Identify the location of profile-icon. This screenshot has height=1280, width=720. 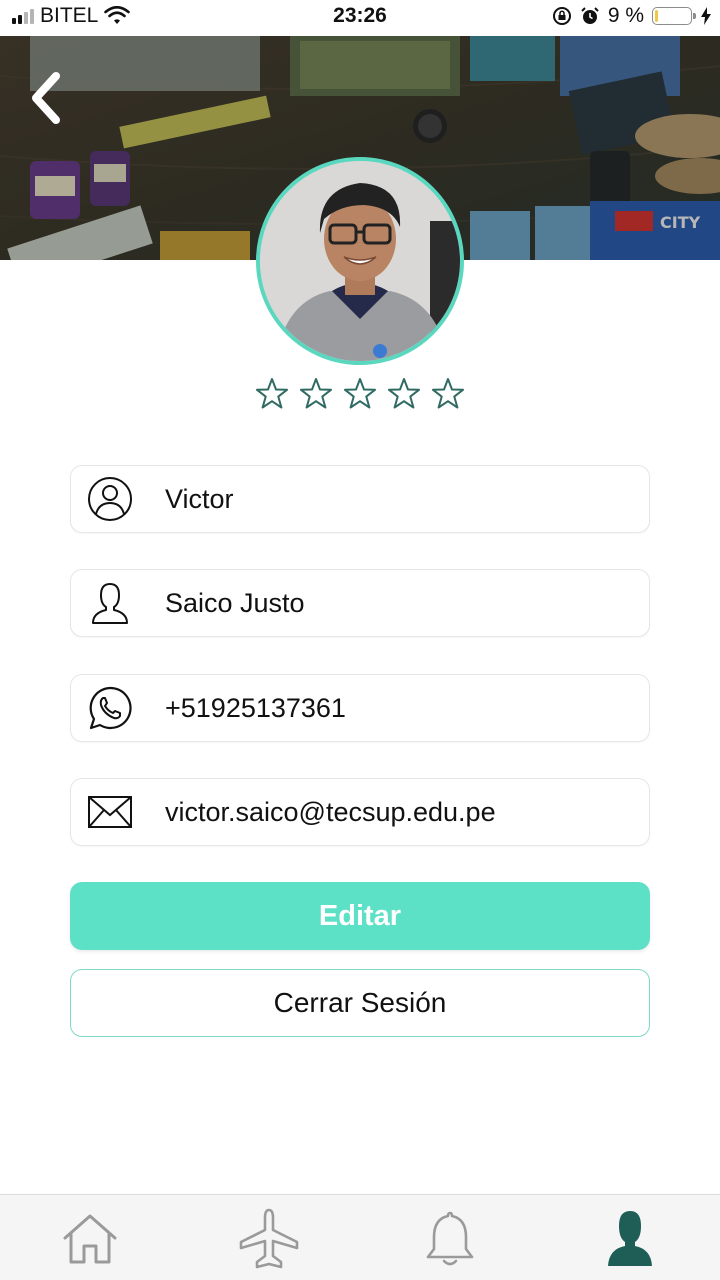
(630, 1238).